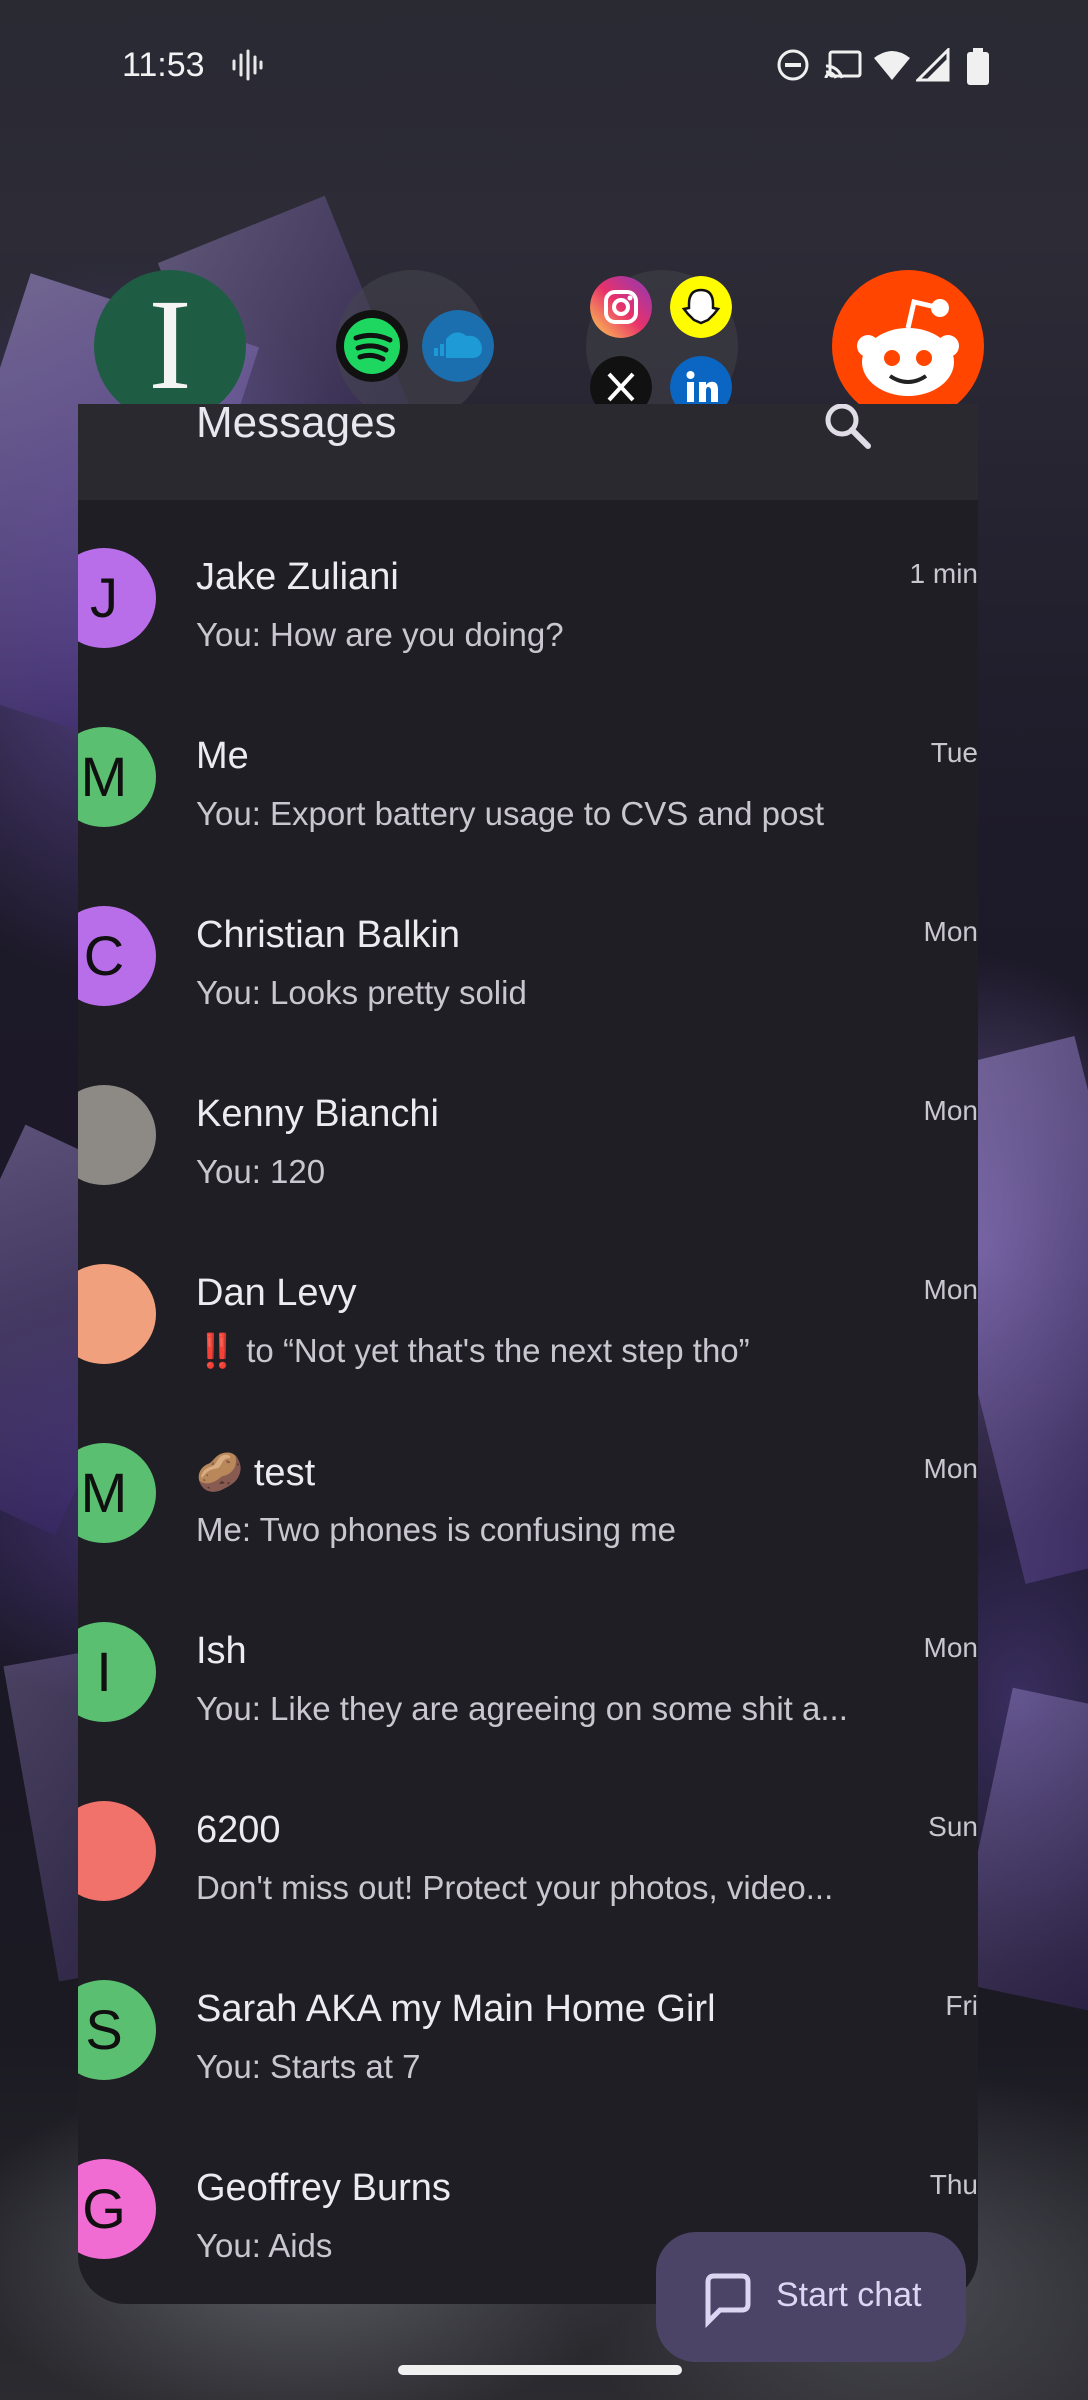  I want to click on conversation-time: 1 min, so click(943, 573).